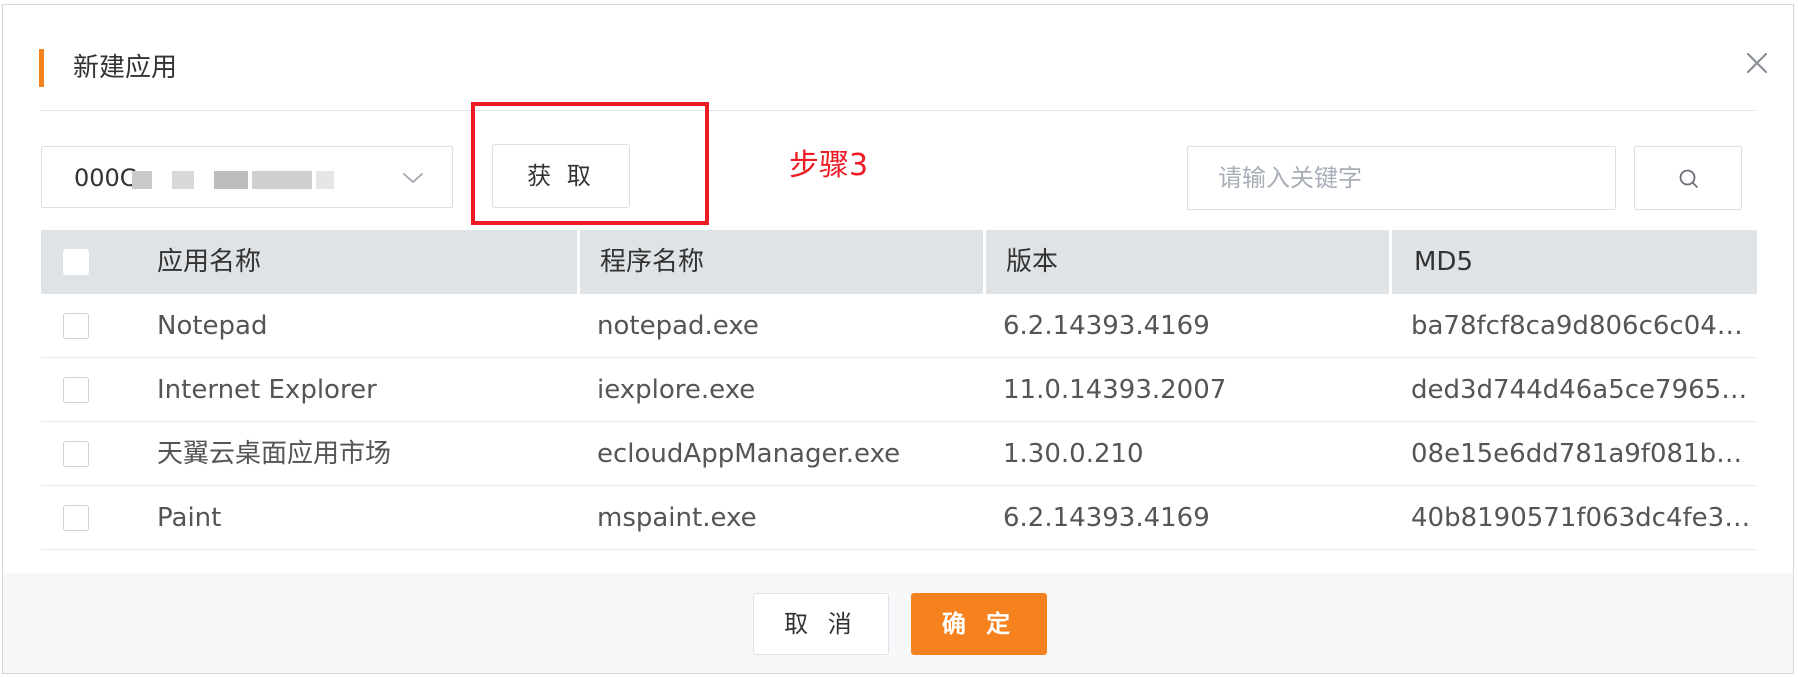 This screenshot has height=678, width=1798. Describe the element at coordinates (821, 624) in the screenshot. I see `cancel-button: 取 消` at that location.